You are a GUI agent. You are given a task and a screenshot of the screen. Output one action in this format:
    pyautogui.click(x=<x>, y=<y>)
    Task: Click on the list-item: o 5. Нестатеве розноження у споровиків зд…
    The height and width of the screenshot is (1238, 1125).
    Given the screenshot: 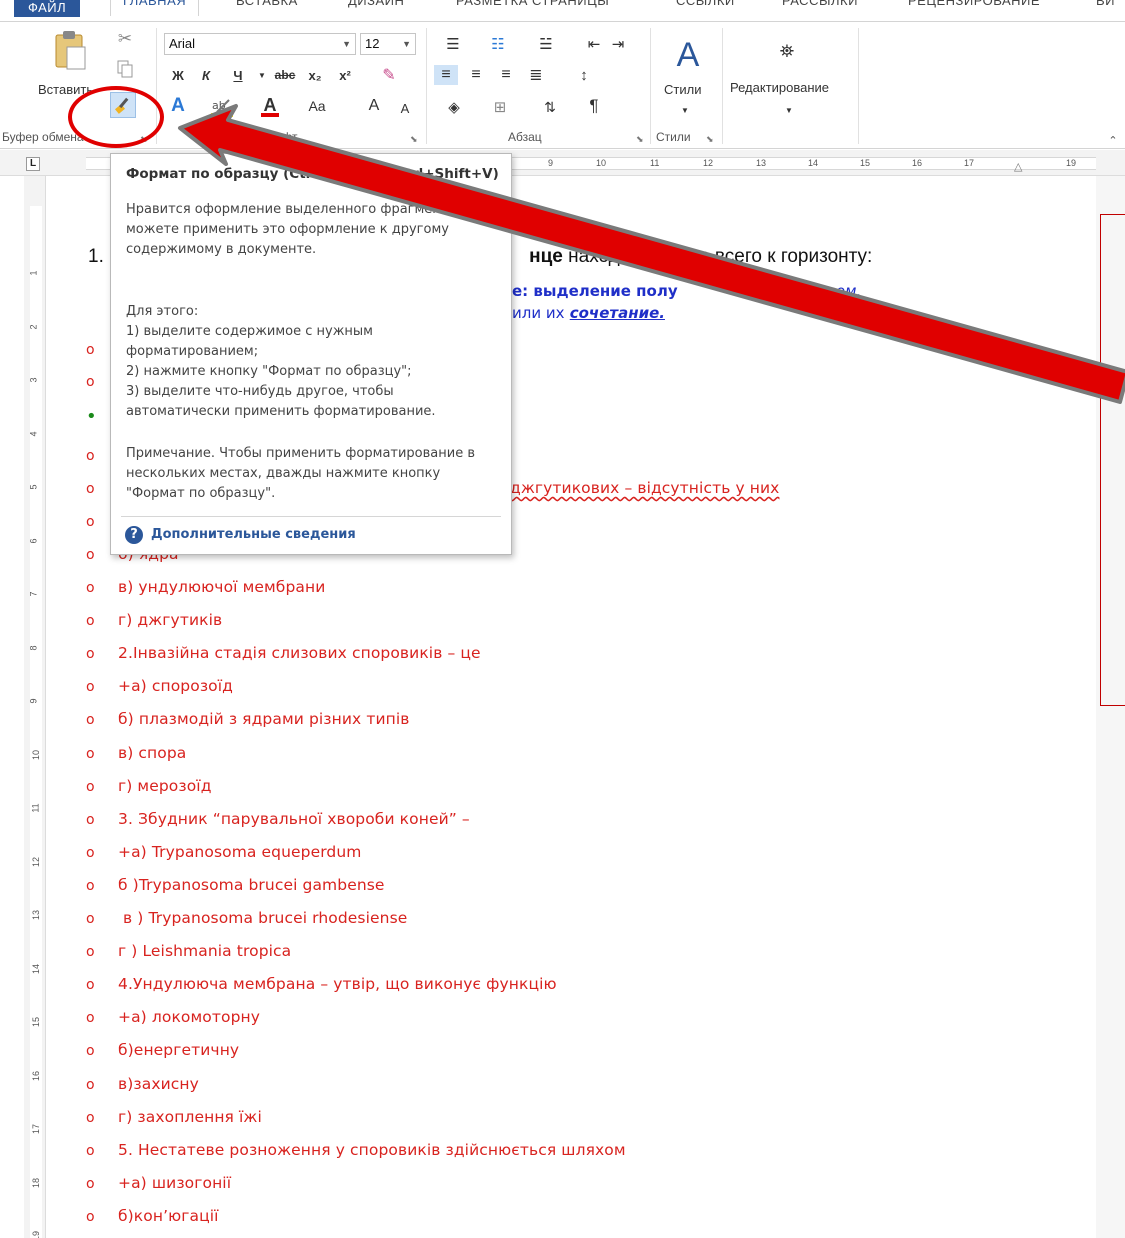 What is the action you would take?
    pyautogui.click(x=356, y=1150)
    